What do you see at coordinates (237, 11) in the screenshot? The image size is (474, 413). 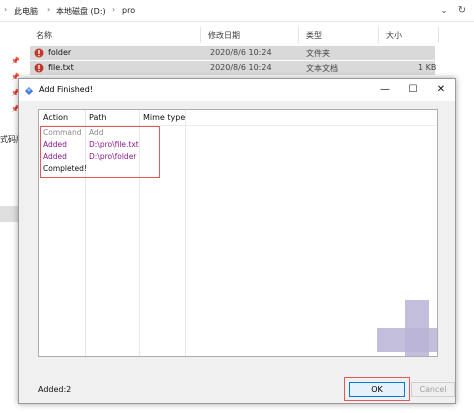 I see `address-bar: › 此电脑 › 本地磁盘 (D:) › pro ⌄ ↻` at bounding box center [237, 11].